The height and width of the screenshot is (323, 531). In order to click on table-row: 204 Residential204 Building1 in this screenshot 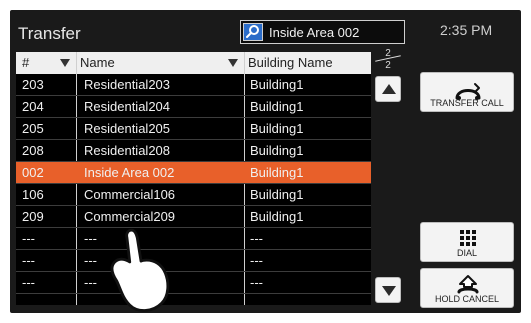, I will do `click(193, 107)`.